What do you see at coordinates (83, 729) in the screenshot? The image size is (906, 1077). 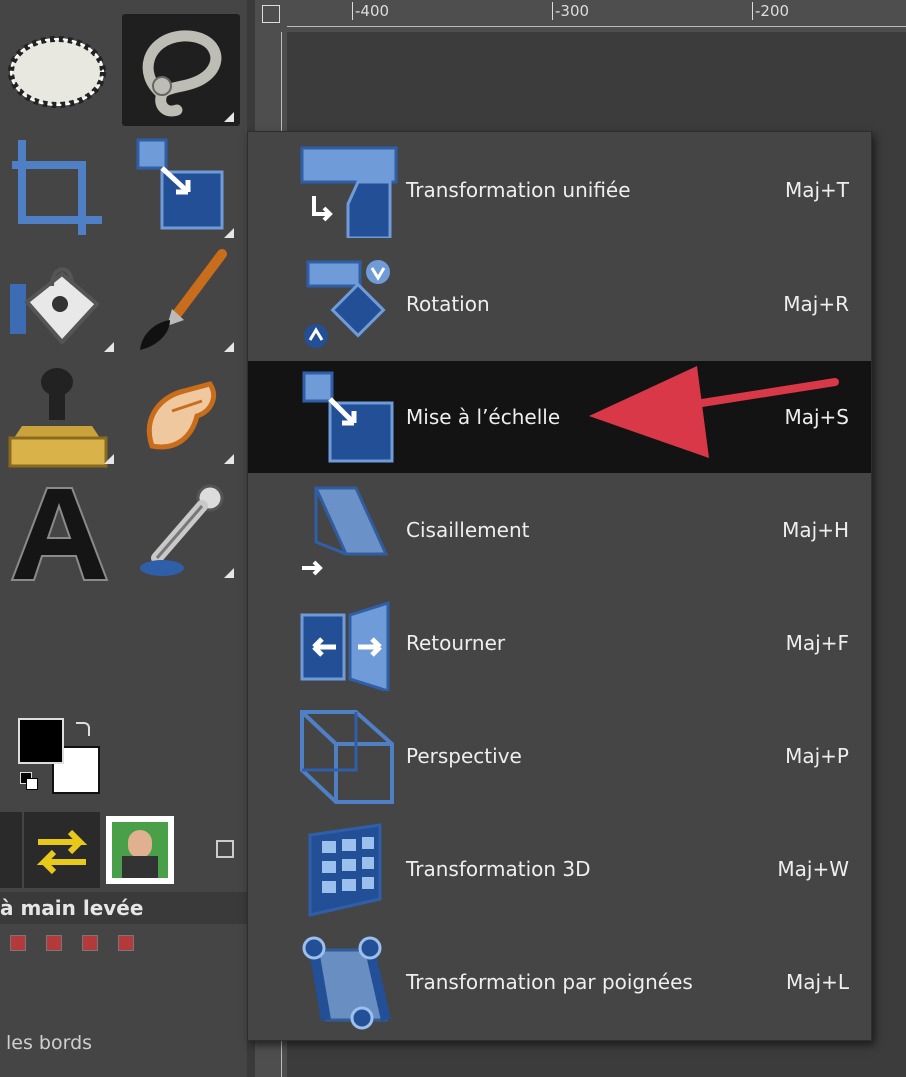 I see `swap-colors-icon` at bounding box center [83, 729].